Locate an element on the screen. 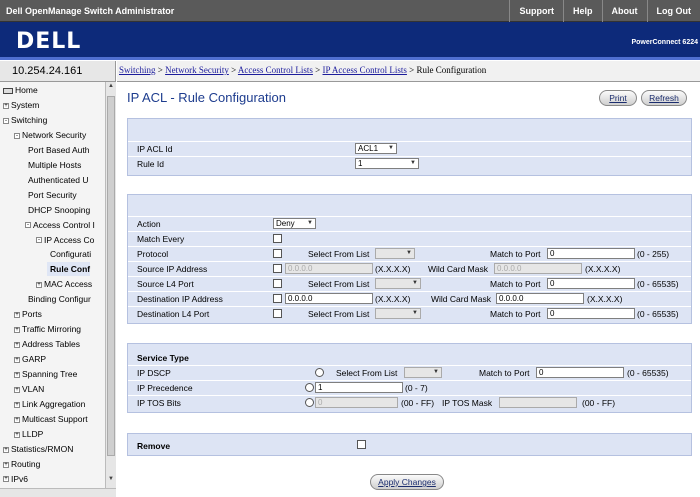 Image resolution: width=700 pixels, height=497 pixels. sidebar-item: - Network Security is located at coordinates (50, 135).